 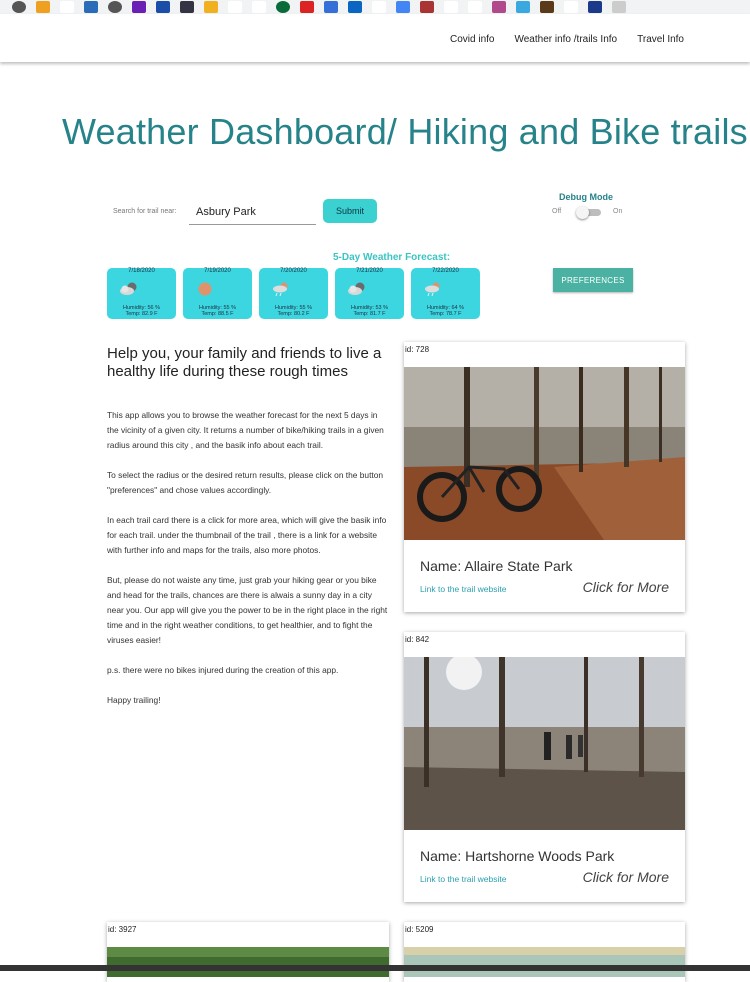 I want to click on paypal-icon, so click(x=475, y=7).